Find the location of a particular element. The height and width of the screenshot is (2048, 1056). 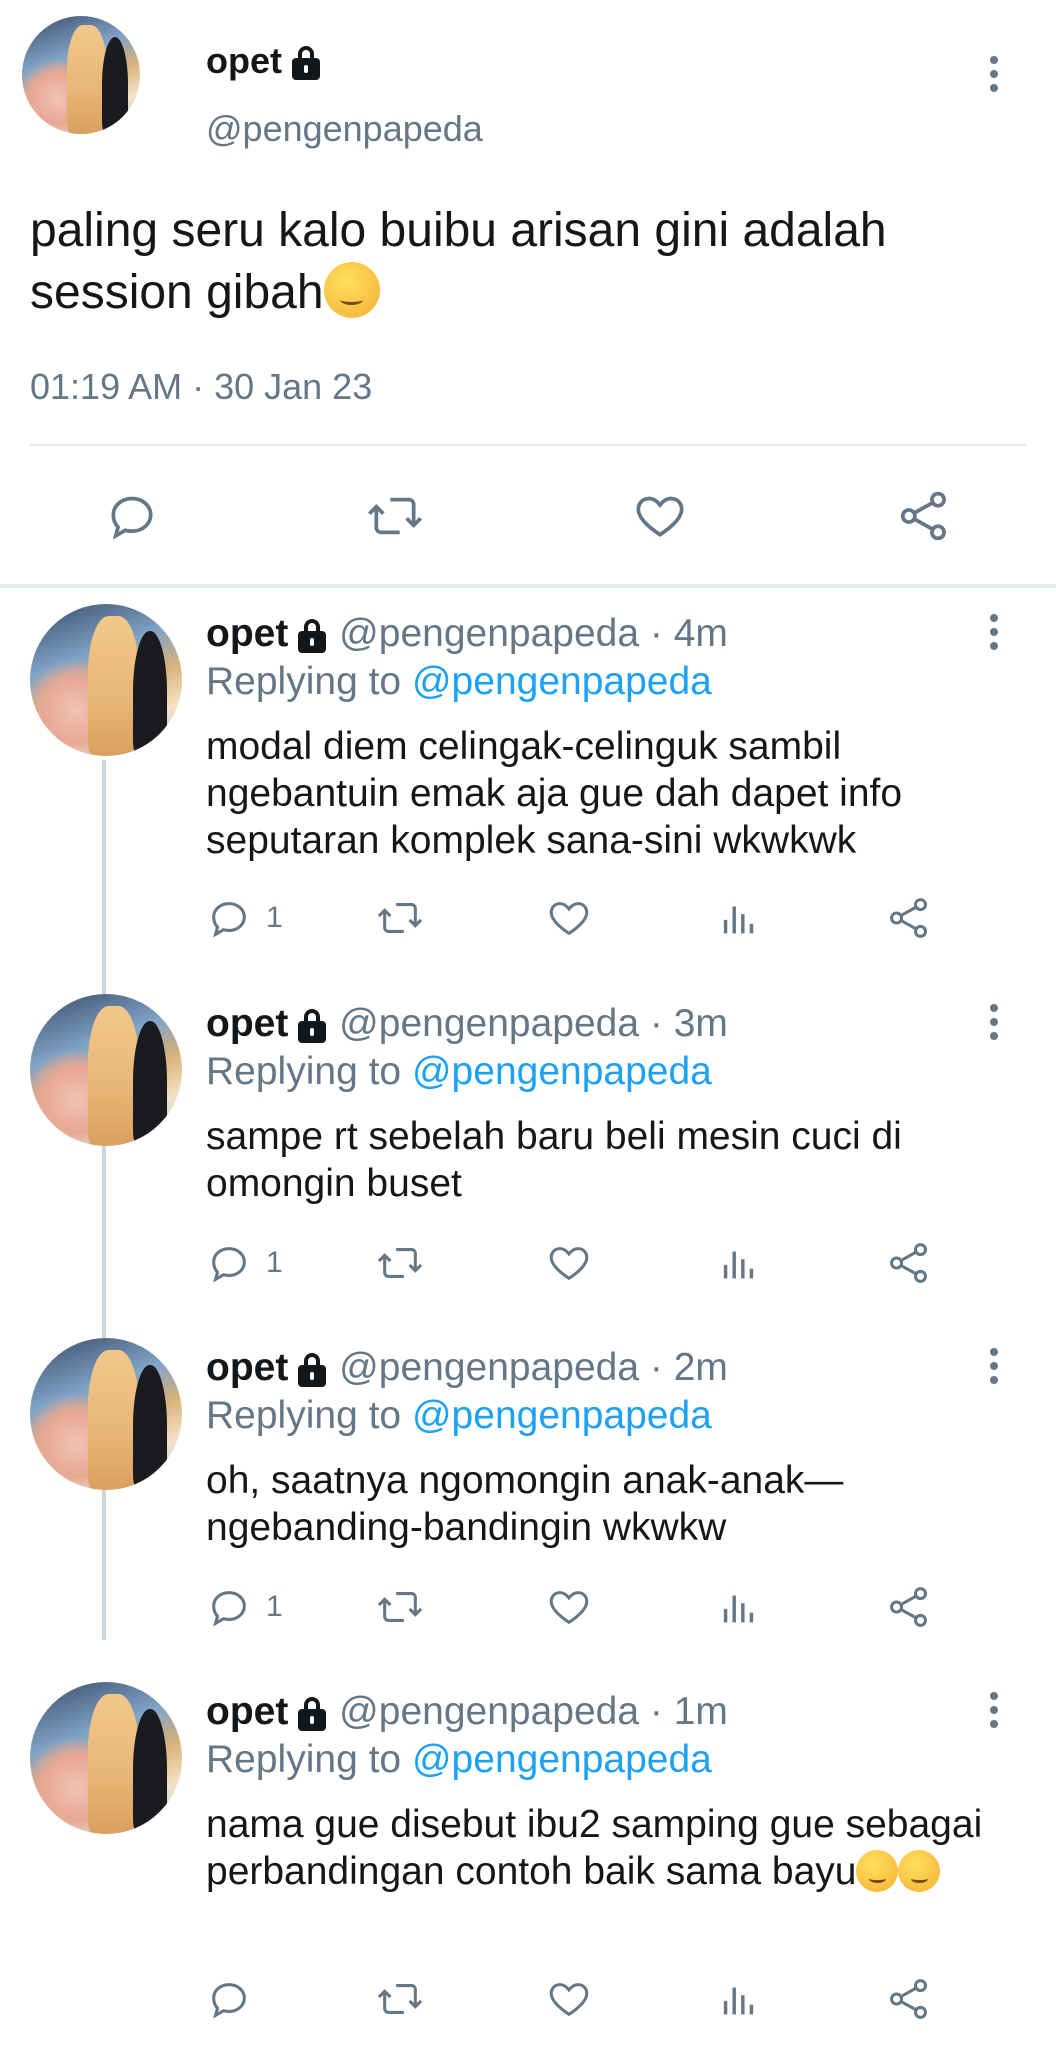

reply-header: opet @pengenpapeda · 1m is located at coordinates (467, 1712).